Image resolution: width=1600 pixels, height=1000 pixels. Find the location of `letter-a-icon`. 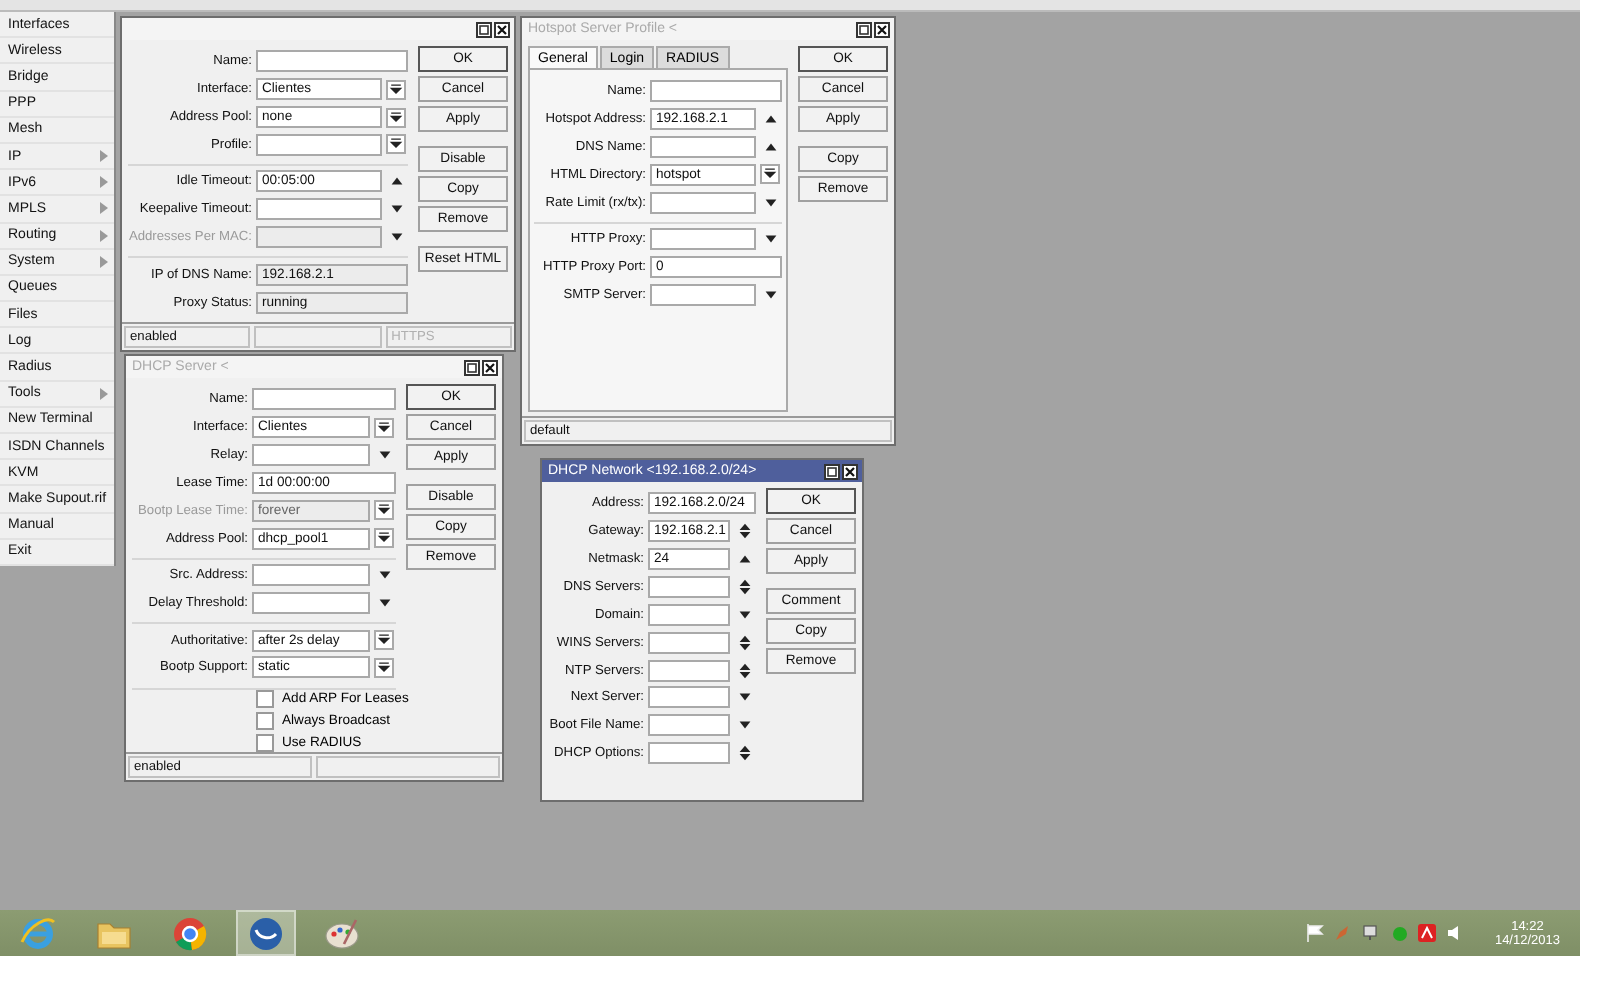

letter-a-icon is located at coordinates (1427, 933).